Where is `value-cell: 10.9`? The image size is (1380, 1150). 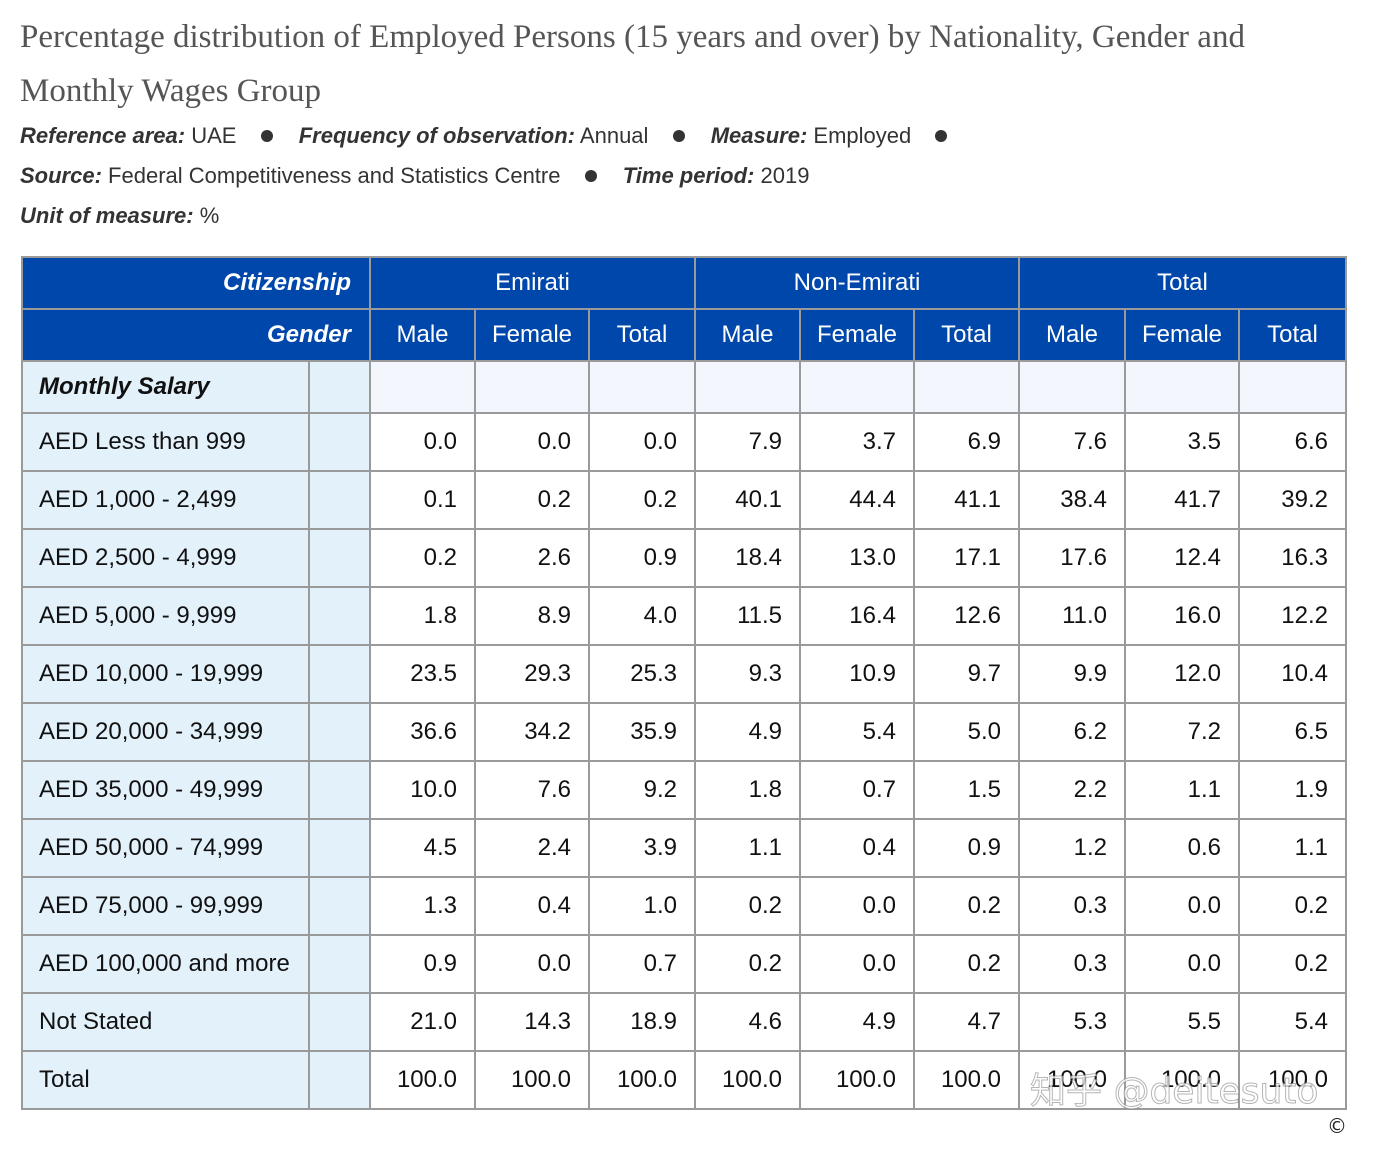
value-cell: 10.9 is located at coordinates (857, 674).